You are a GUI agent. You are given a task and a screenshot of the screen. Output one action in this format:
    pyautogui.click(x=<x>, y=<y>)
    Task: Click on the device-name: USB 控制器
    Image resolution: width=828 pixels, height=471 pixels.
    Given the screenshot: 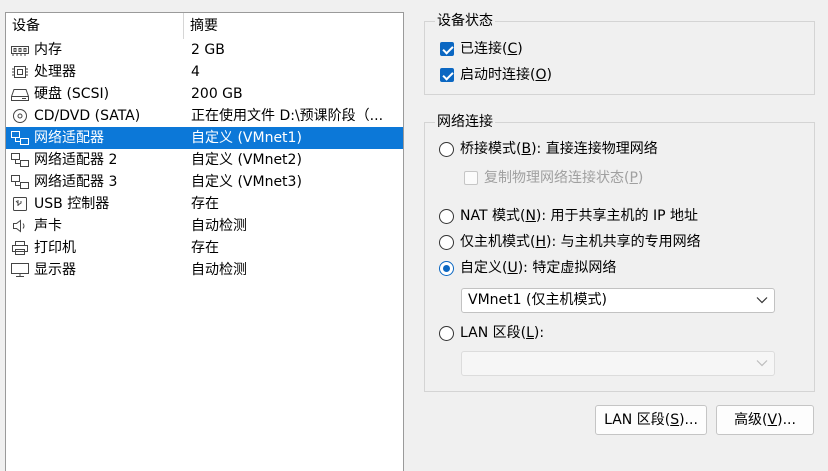 What is the action you would take?
    pyautogui.click(x=72, y=204)
    